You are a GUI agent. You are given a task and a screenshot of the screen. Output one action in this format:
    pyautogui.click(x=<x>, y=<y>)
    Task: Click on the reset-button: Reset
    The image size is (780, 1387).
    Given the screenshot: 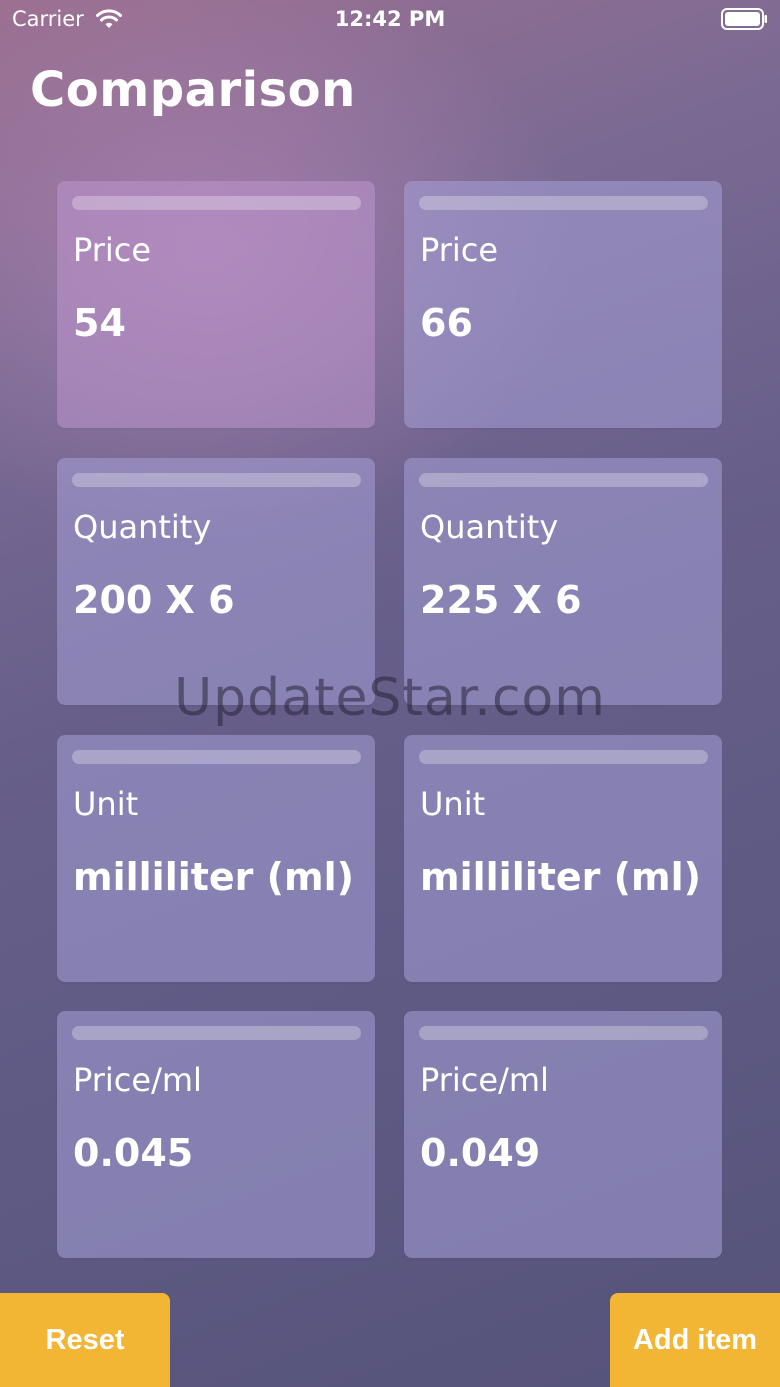 What is the action you would take?
    pyautogui.click(x=85, y=1340)
    